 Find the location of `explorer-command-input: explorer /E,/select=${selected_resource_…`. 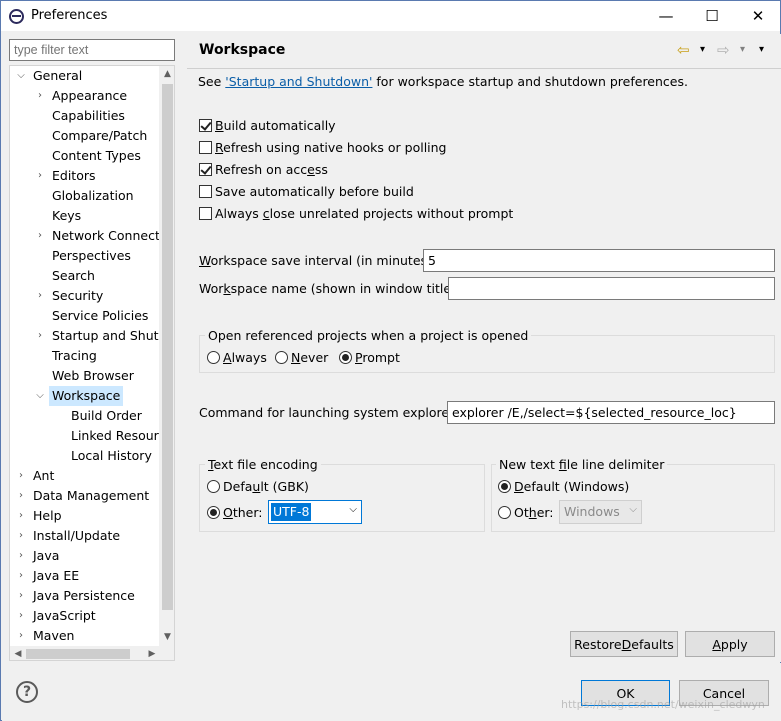

explorer-command-input: explorer /E,/select=${selected_resource_… is located at coordinates (611, 412).